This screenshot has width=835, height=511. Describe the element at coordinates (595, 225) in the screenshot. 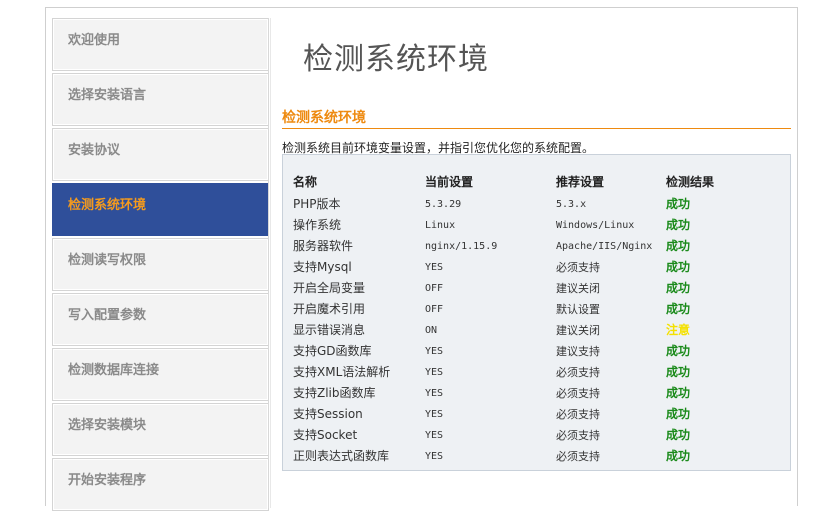

I see `row-recommended-setting: Windows/Linux` at that location.